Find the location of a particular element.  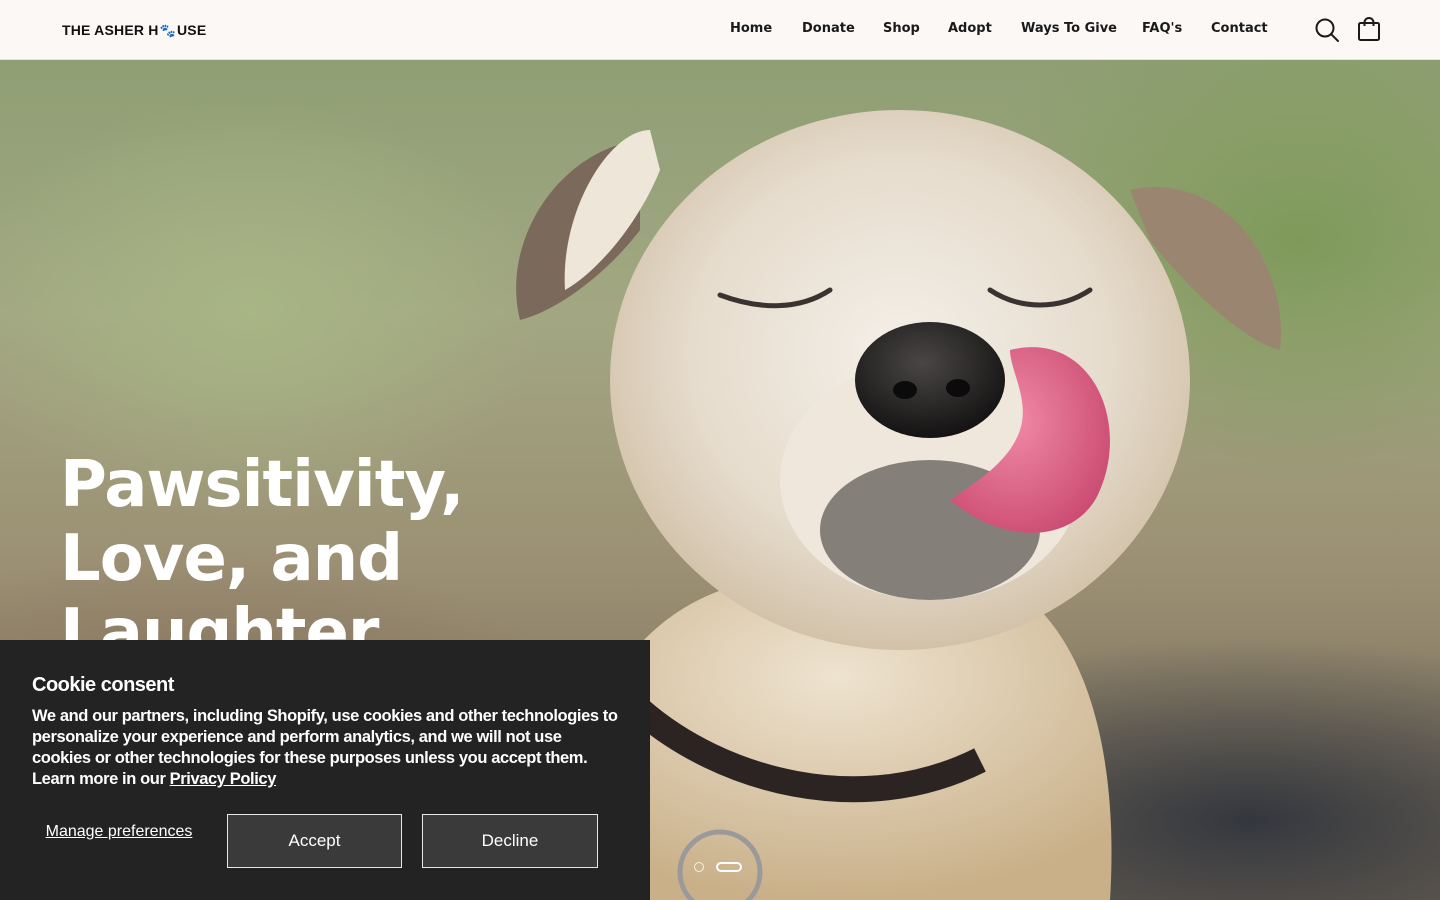

privacy-policy-link: Privacy Policy is located at coordinates (223, 779).